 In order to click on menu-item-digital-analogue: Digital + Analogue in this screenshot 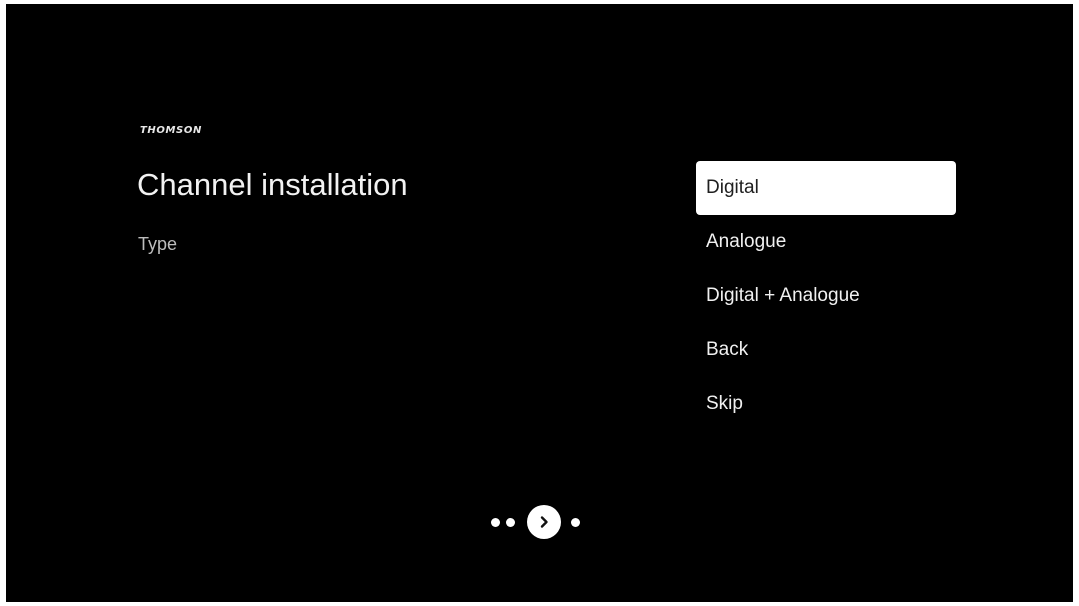, I will do `click(826, 296)`.